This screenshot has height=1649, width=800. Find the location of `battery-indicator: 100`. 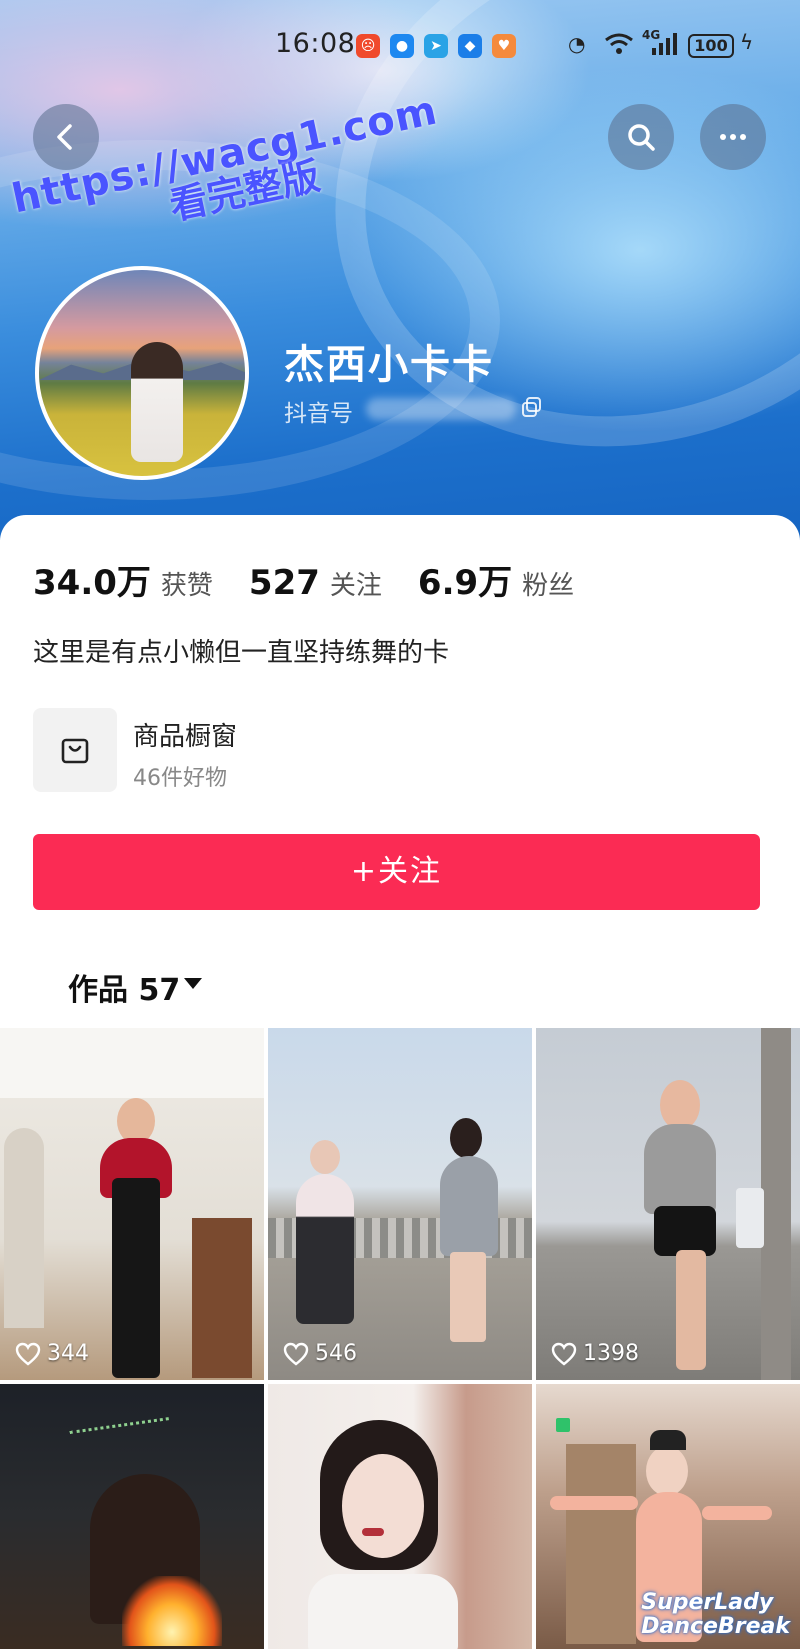

battery-indicator: 100 is located at coordinates (711, 46).